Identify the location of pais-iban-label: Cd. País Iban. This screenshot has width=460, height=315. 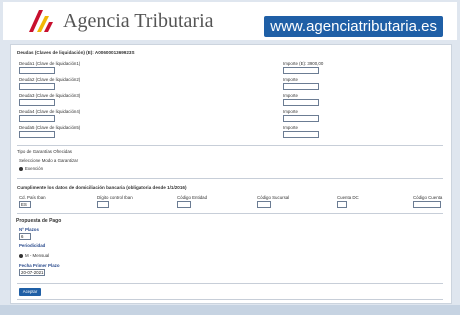
(32, 197).